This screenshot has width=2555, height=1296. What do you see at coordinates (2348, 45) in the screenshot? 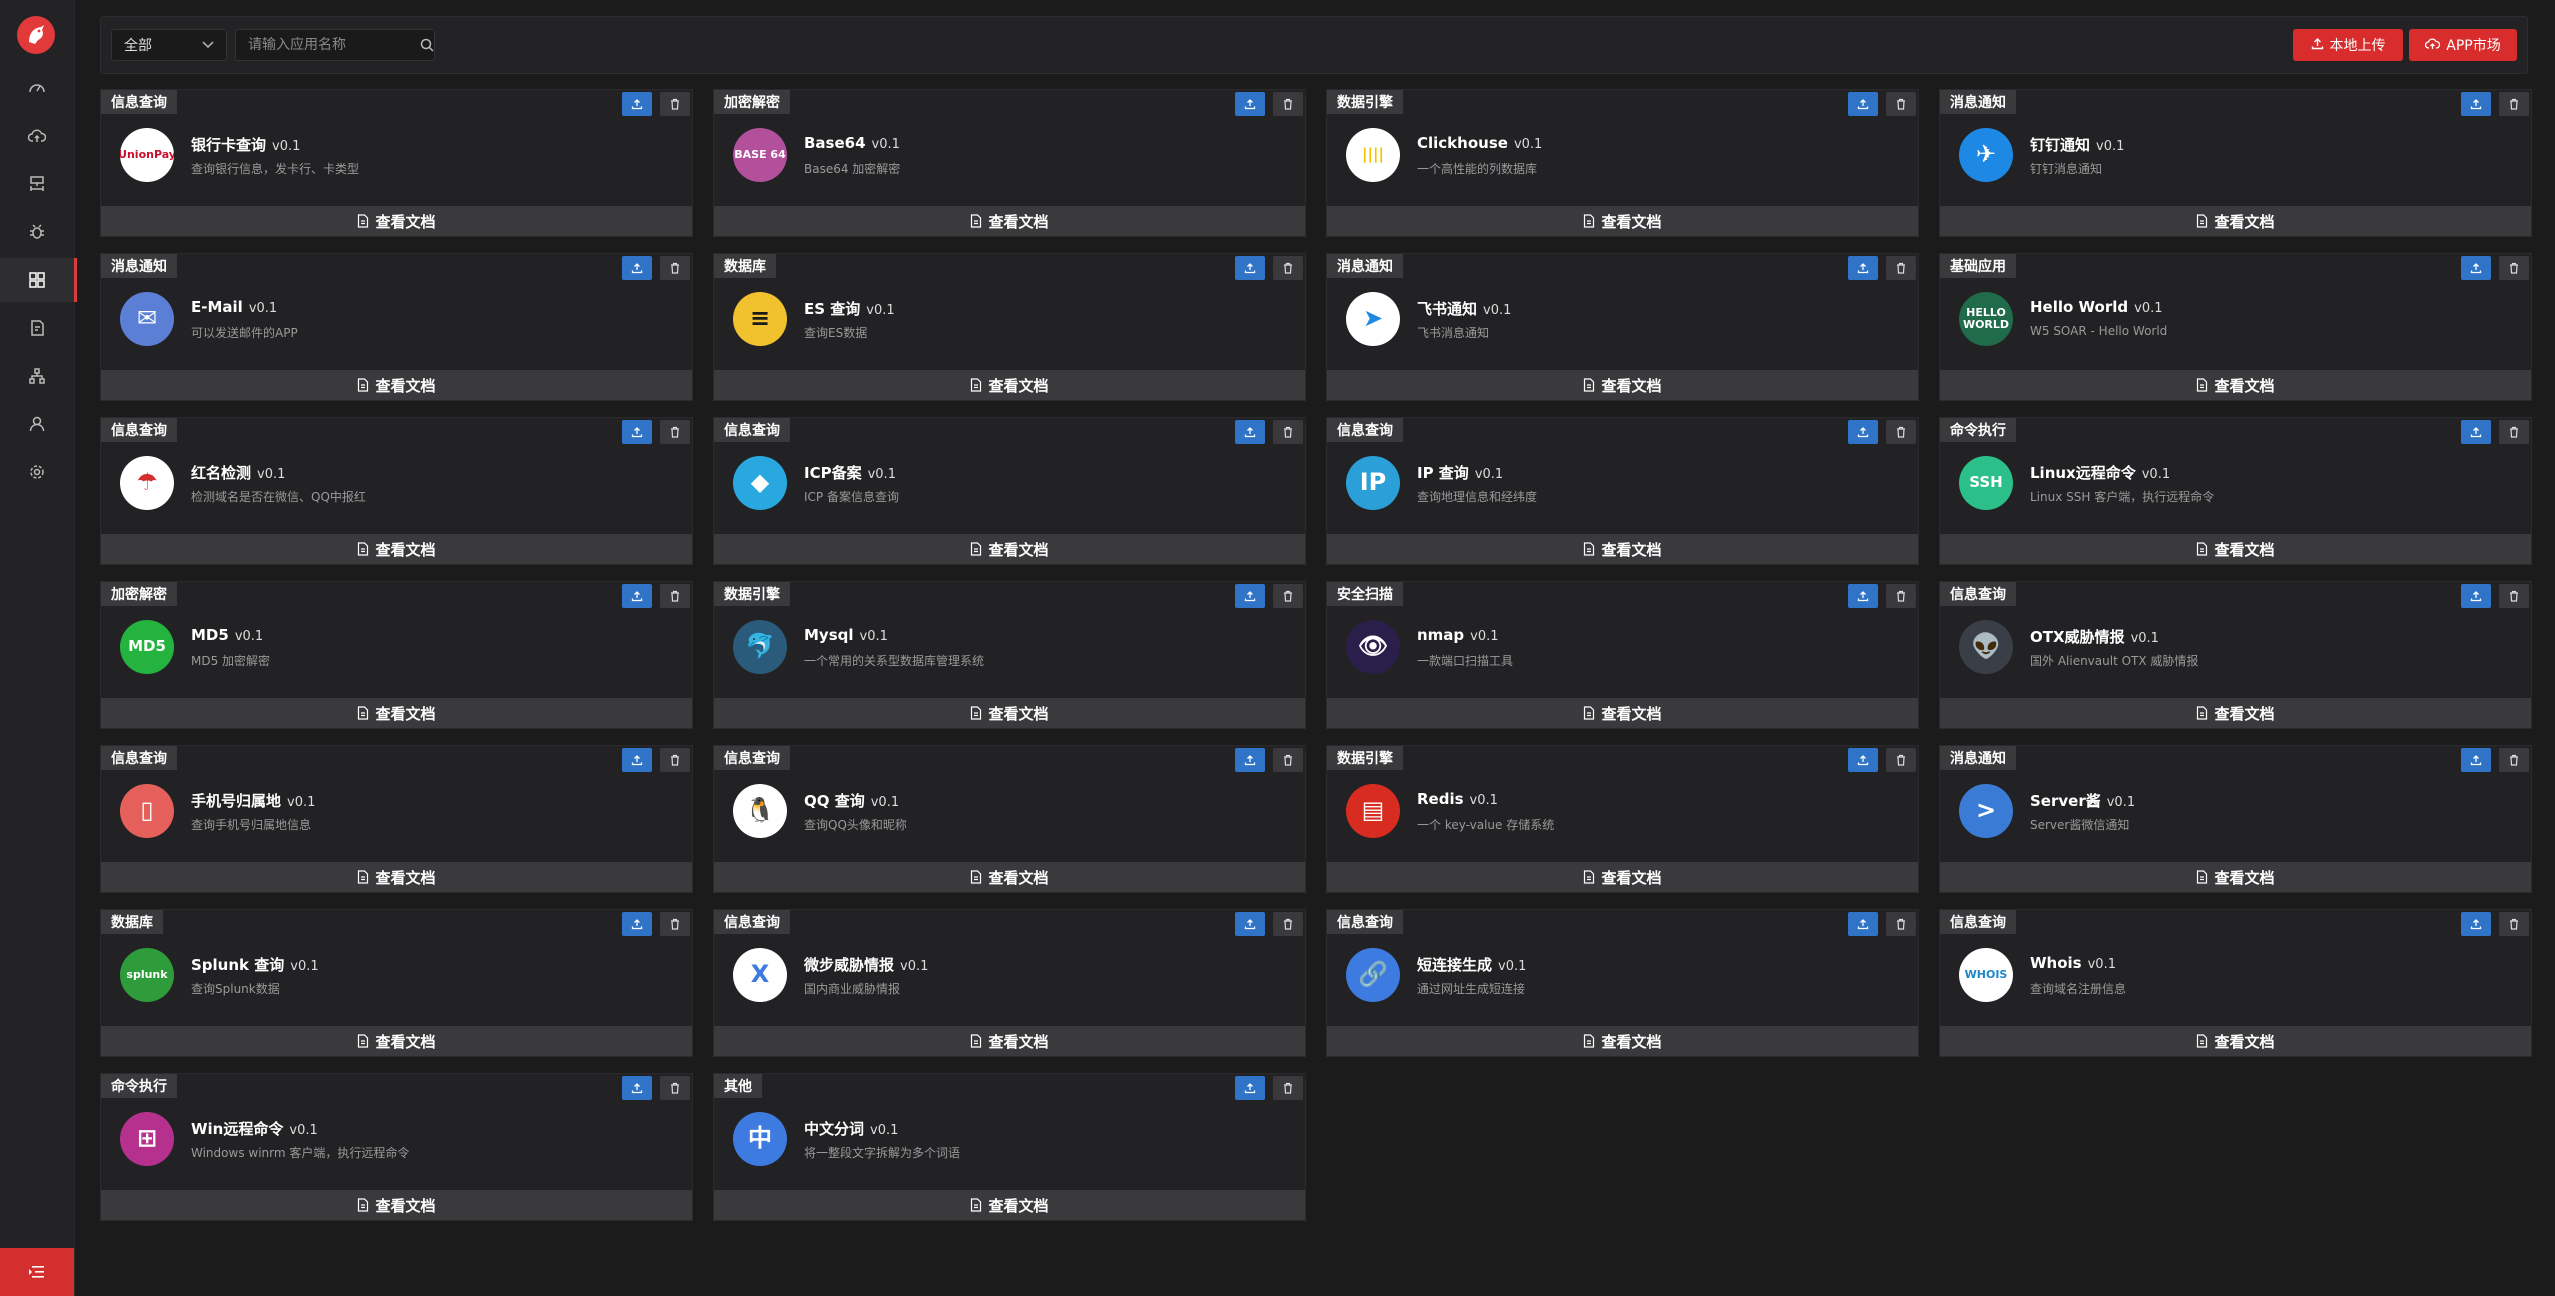
I see `local-upload-button: 本地上传` at bounding box center [2348, 45].